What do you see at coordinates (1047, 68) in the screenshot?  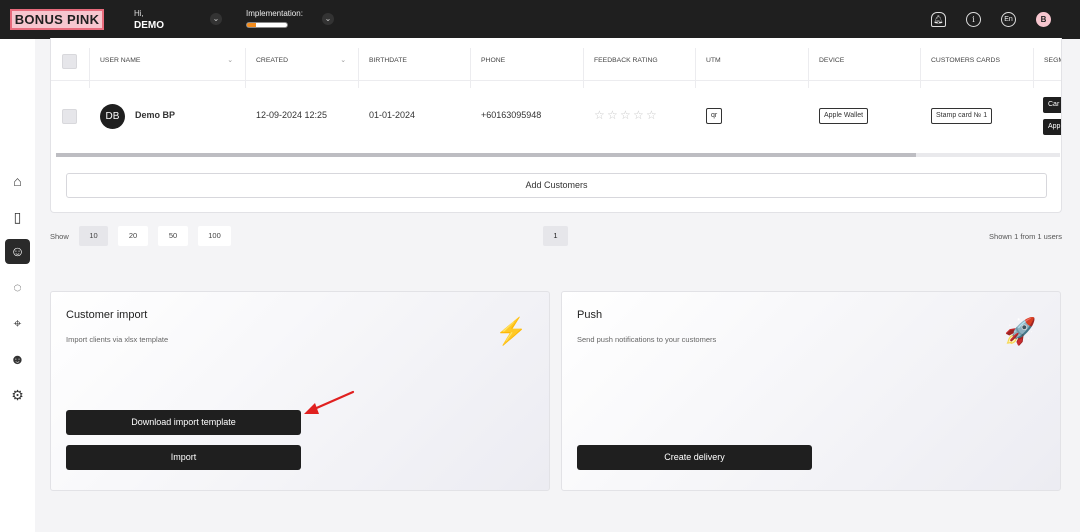 I see `column-segments: SEGM` at bounding box center [1047, 68].